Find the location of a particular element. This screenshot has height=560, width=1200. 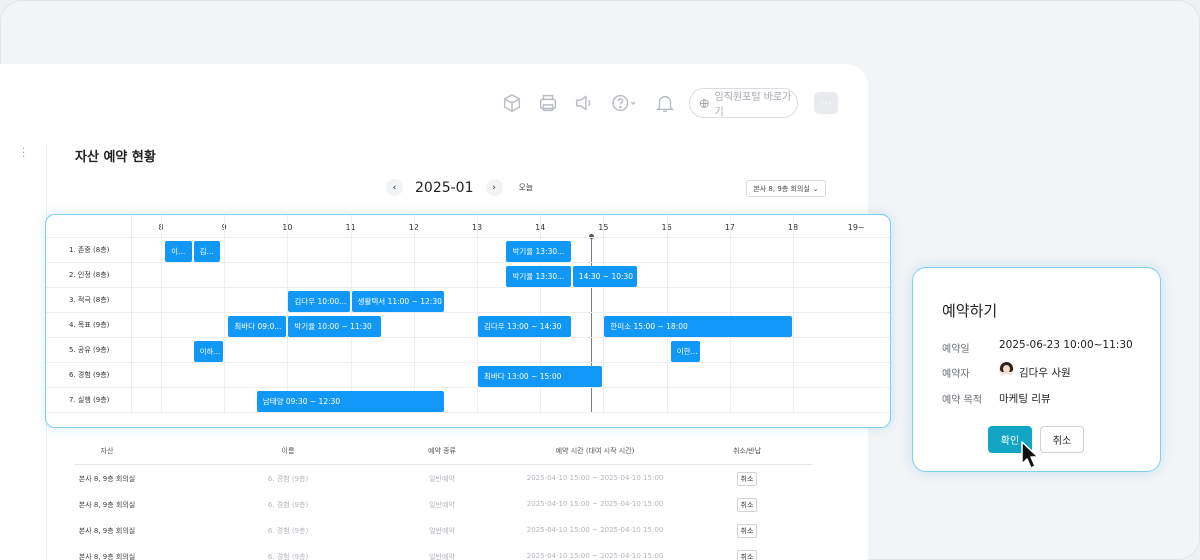

column-header-name: 이름 is located at coordinates (288, 451).